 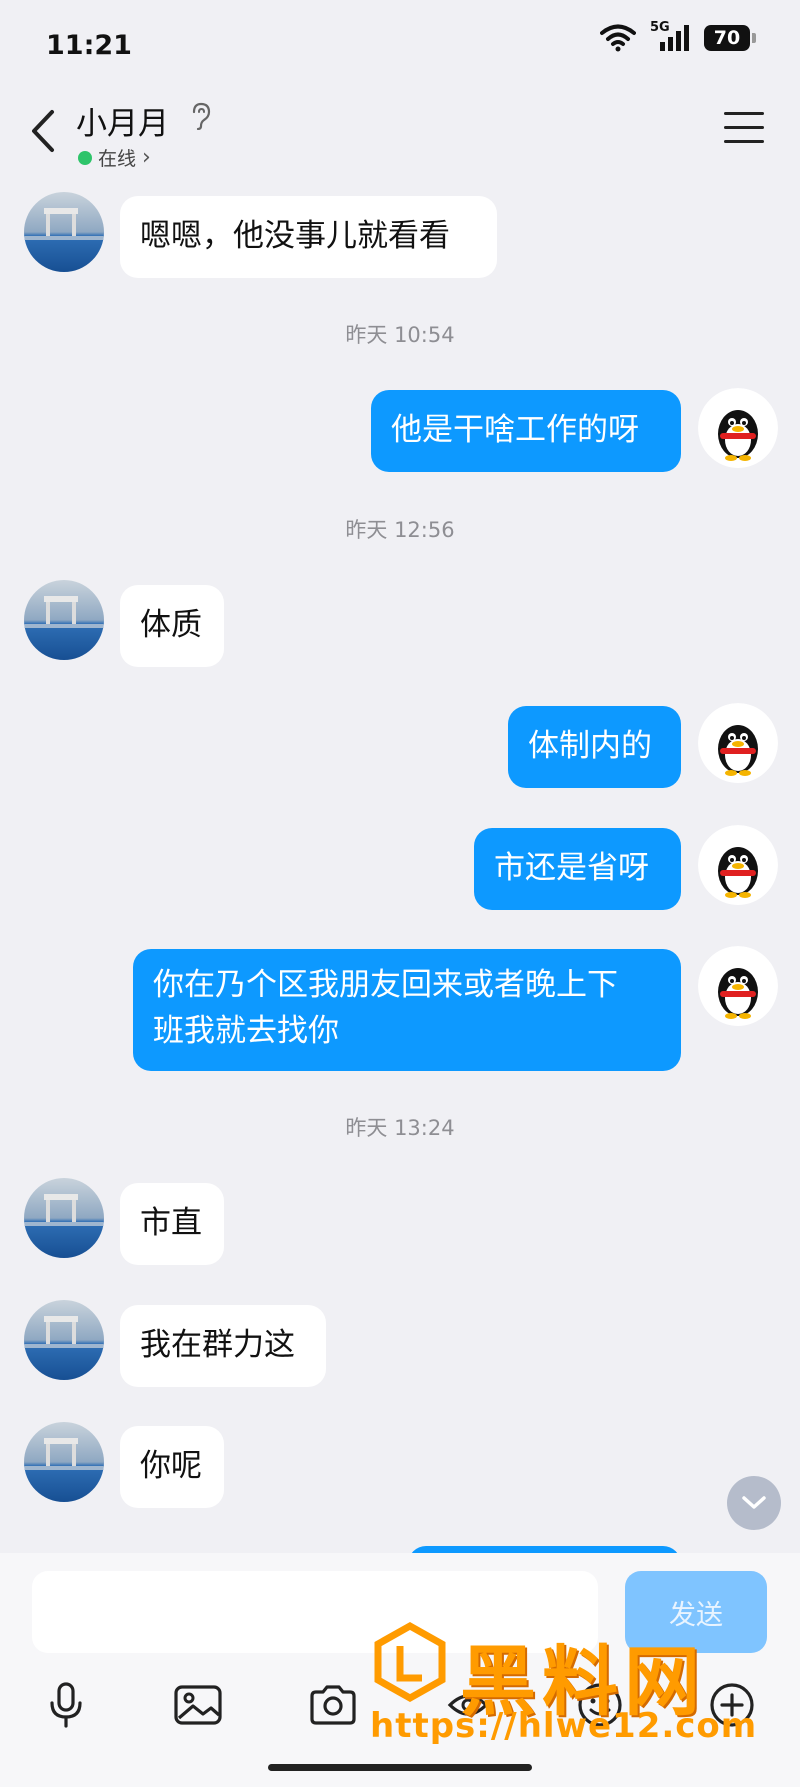 I want to click on image-icon, so click(x=198, y=1705).